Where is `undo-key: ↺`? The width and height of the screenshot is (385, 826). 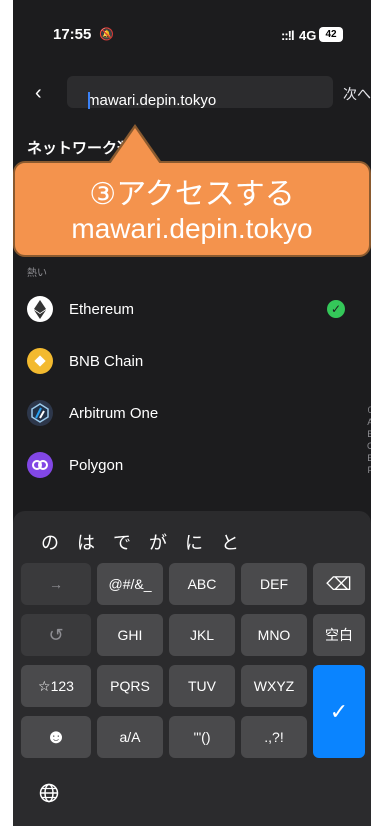 undo-key: ↺ is located at coordinates (56, 635).